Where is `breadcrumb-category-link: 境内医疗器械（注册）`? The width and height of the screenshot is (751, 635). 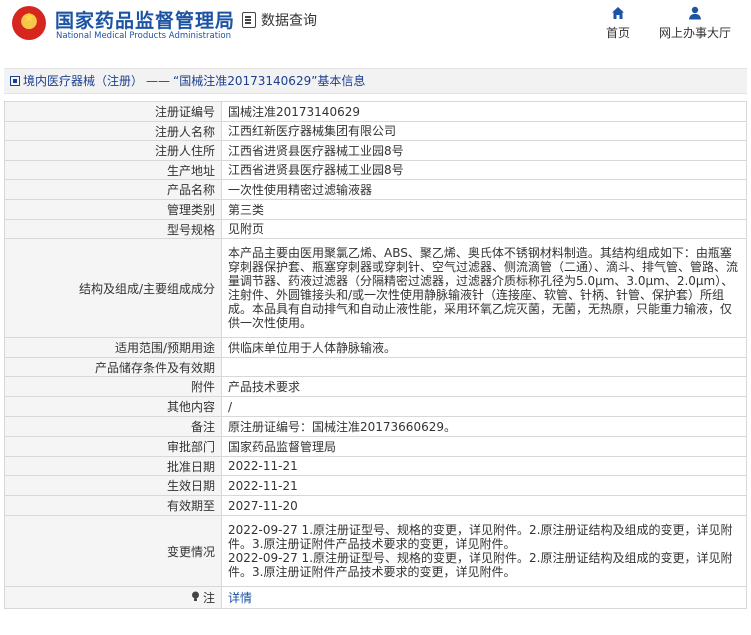 breadcrumb-category-link: 境内医疗器械（注册） is located at coordinates (83, 80).